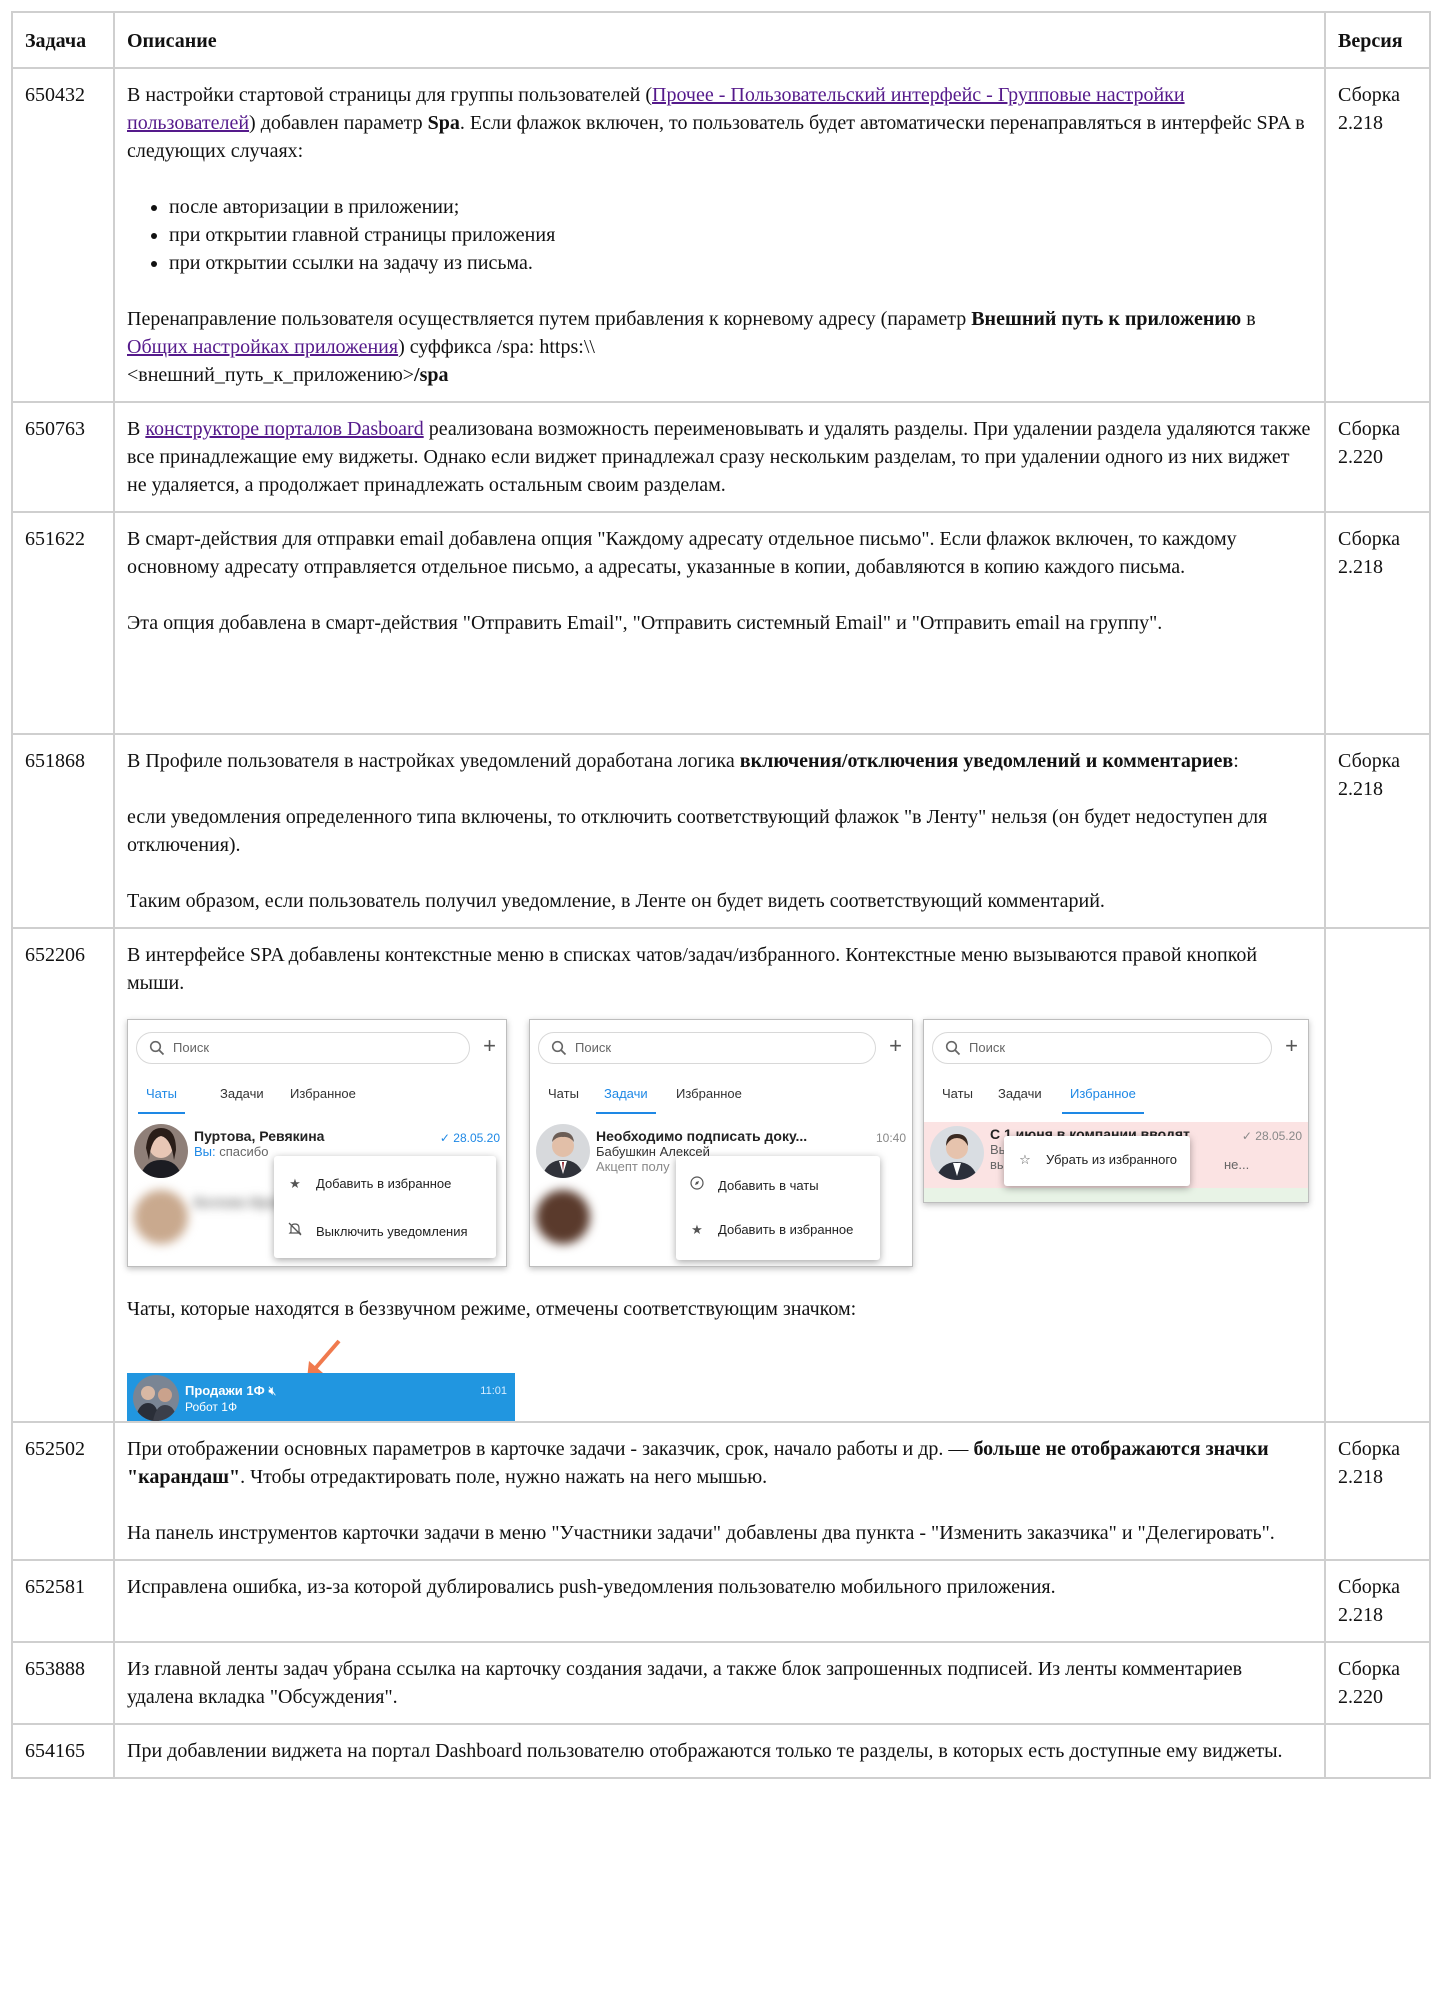 The image size is (1439, 1999). I want to click on menu-item-remove-favorite: ☆ Убрать из избранного, so click(1096, 1160).